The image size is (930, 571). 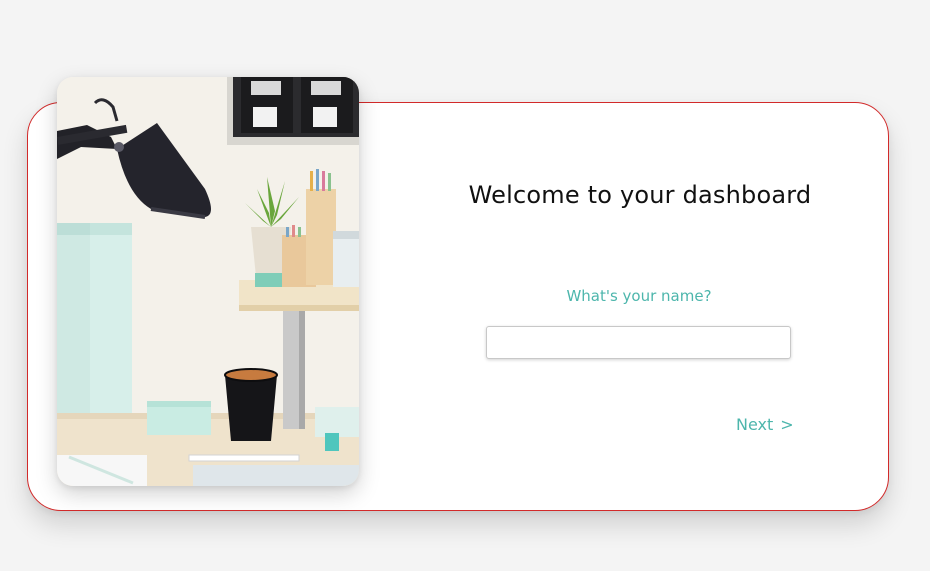 What do you see at coordinates (755, 424) in the screenshot?
I see `next-button-label: Next` at bounding box center [755, 424].